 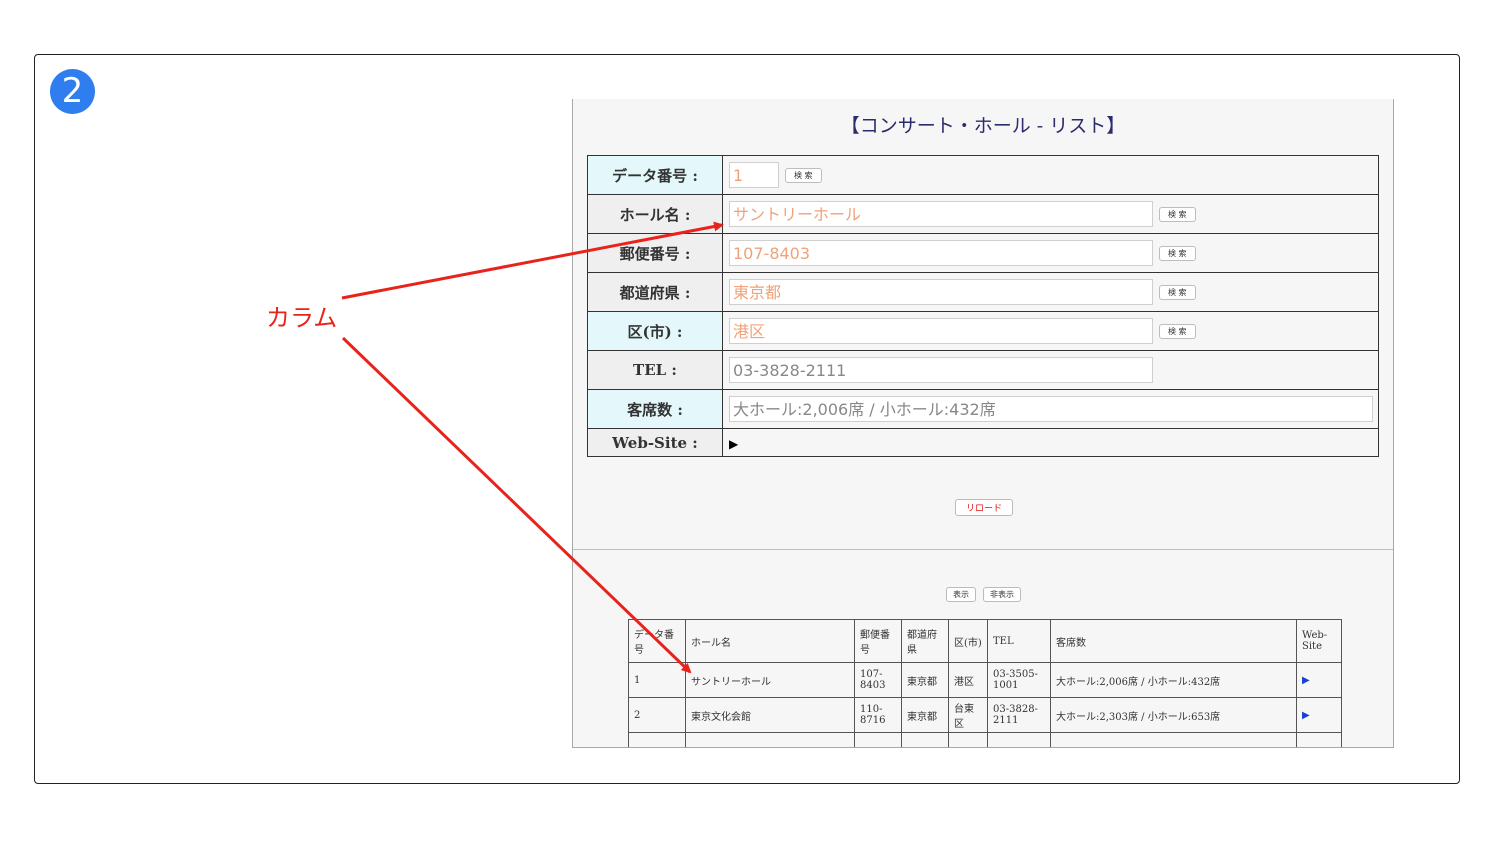 I want to click on callout-arrow-to-table, so click(x=516, y=505).